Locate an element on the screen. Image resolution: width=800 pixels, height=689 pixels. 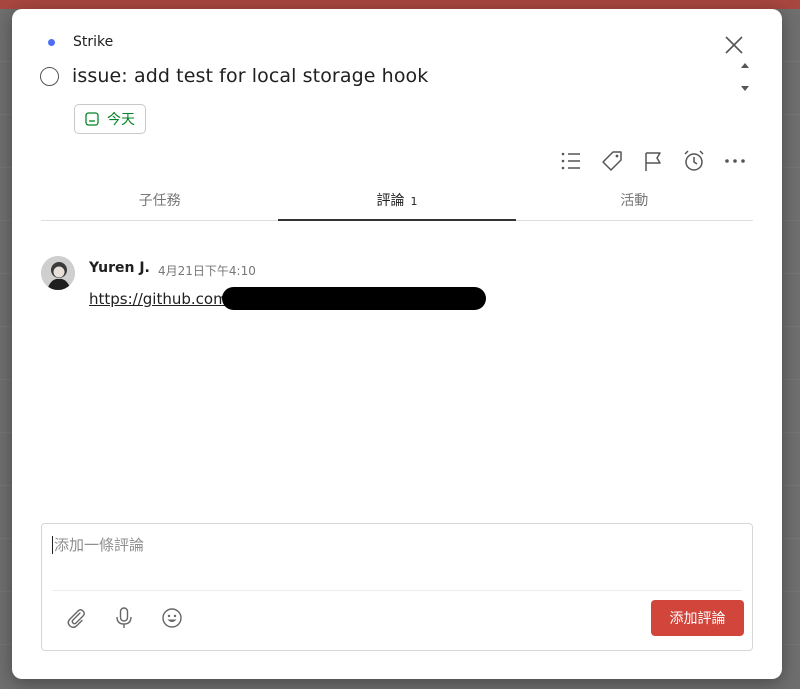
smiley-icon is located at coordinates (172, 618).